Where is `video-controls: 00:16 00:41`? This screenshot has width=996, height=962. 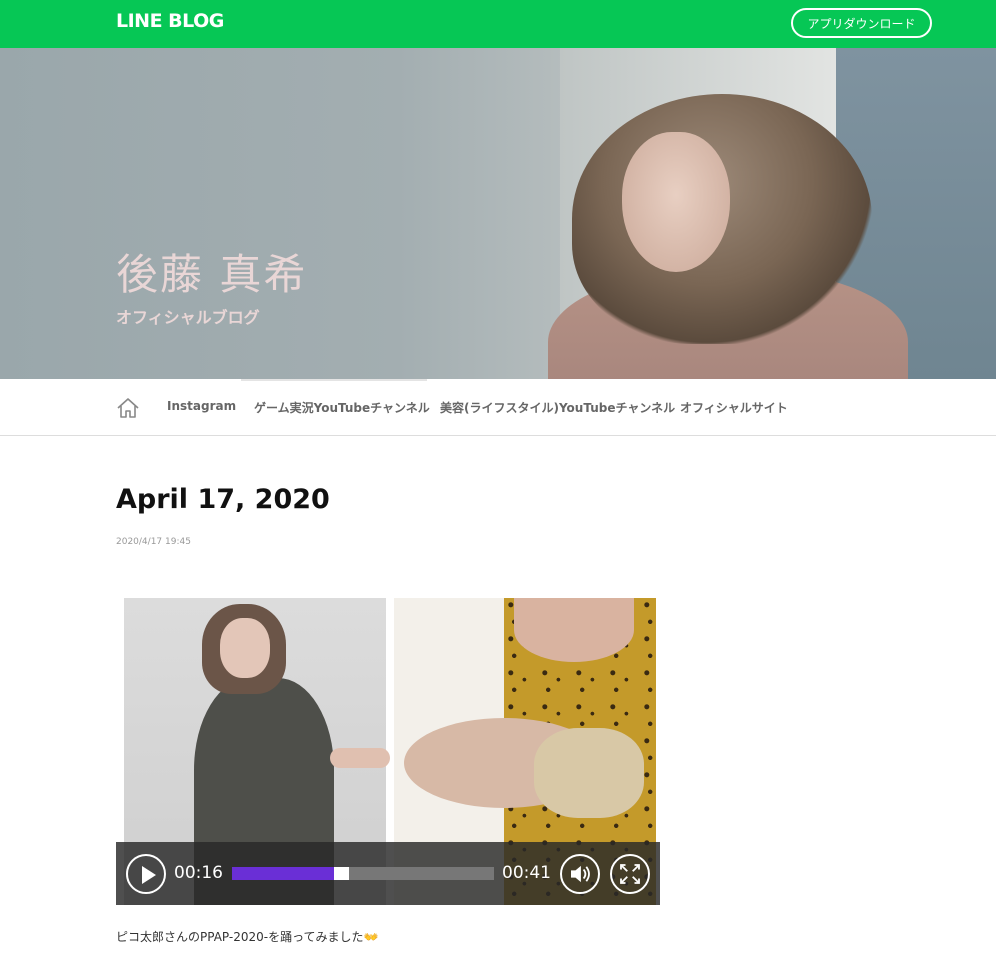
video-controls: 00:16 00:41 is located at coordinates (388, 873).